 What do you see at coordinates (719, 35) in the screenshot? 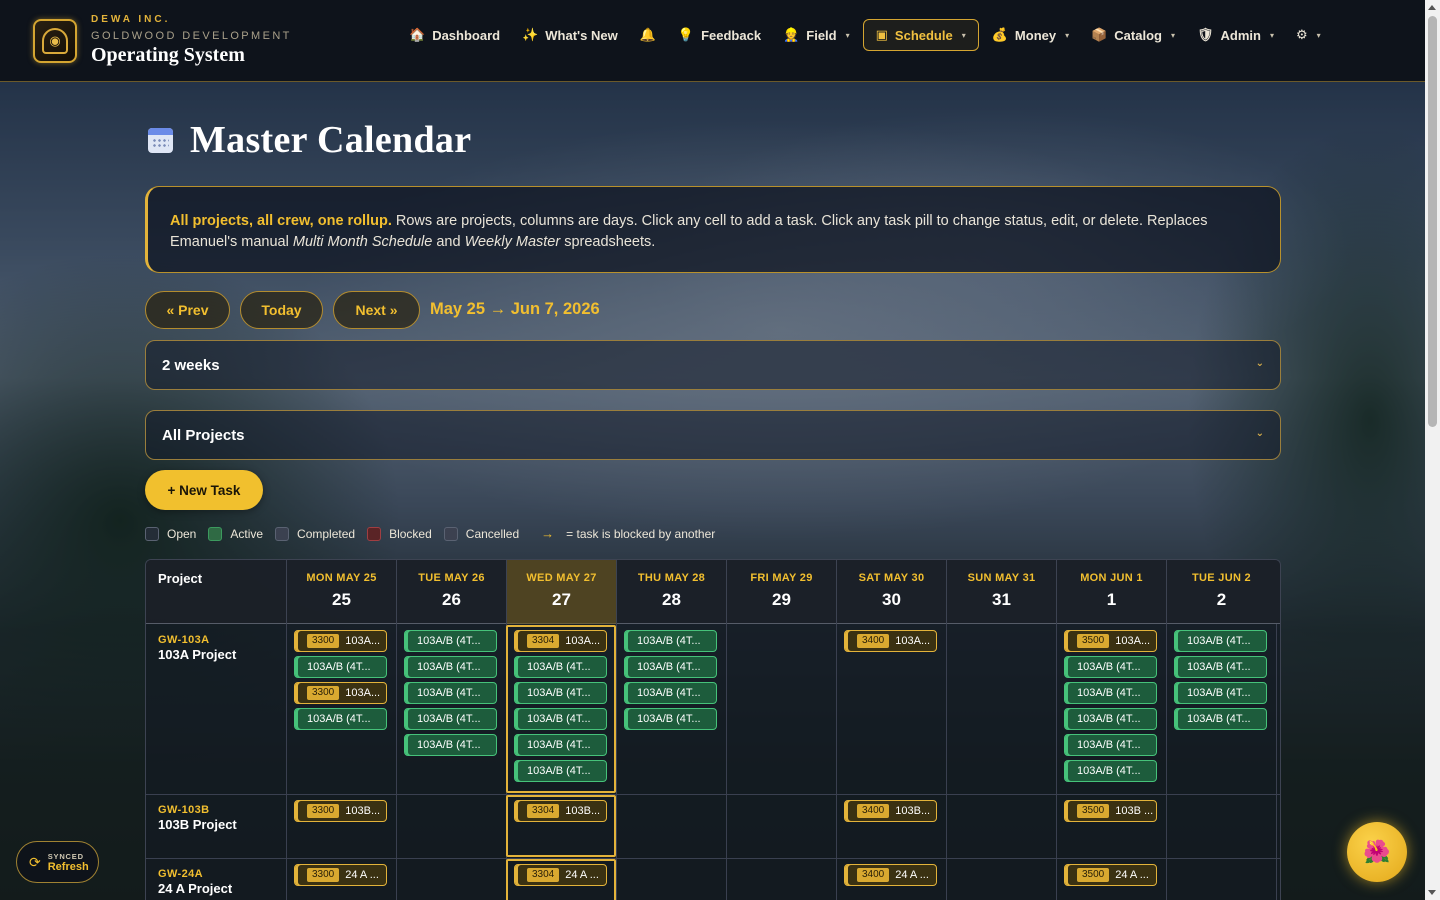
I see `nav-item-feedback: 💡 Feedback` at bounding box center [719, 35].